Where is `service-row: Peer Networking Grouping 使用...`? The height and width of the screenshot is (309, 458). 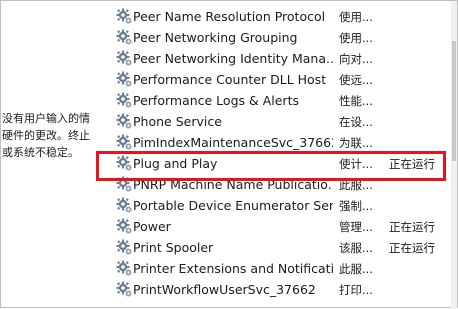 service-row: Peer Networking Grouping 使用... is located at coordinates (282, 37).